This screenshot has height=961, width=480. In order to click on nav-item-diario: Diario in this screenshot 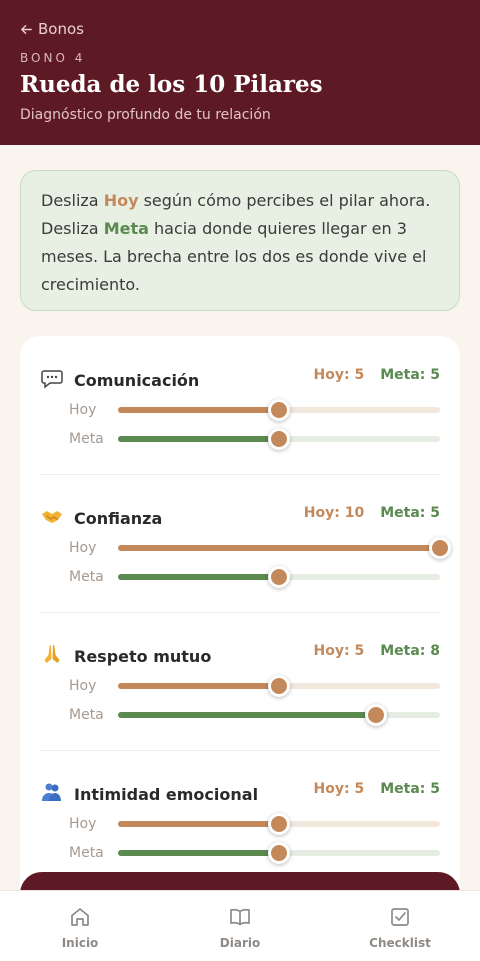, I will do `click(240, 926)`.